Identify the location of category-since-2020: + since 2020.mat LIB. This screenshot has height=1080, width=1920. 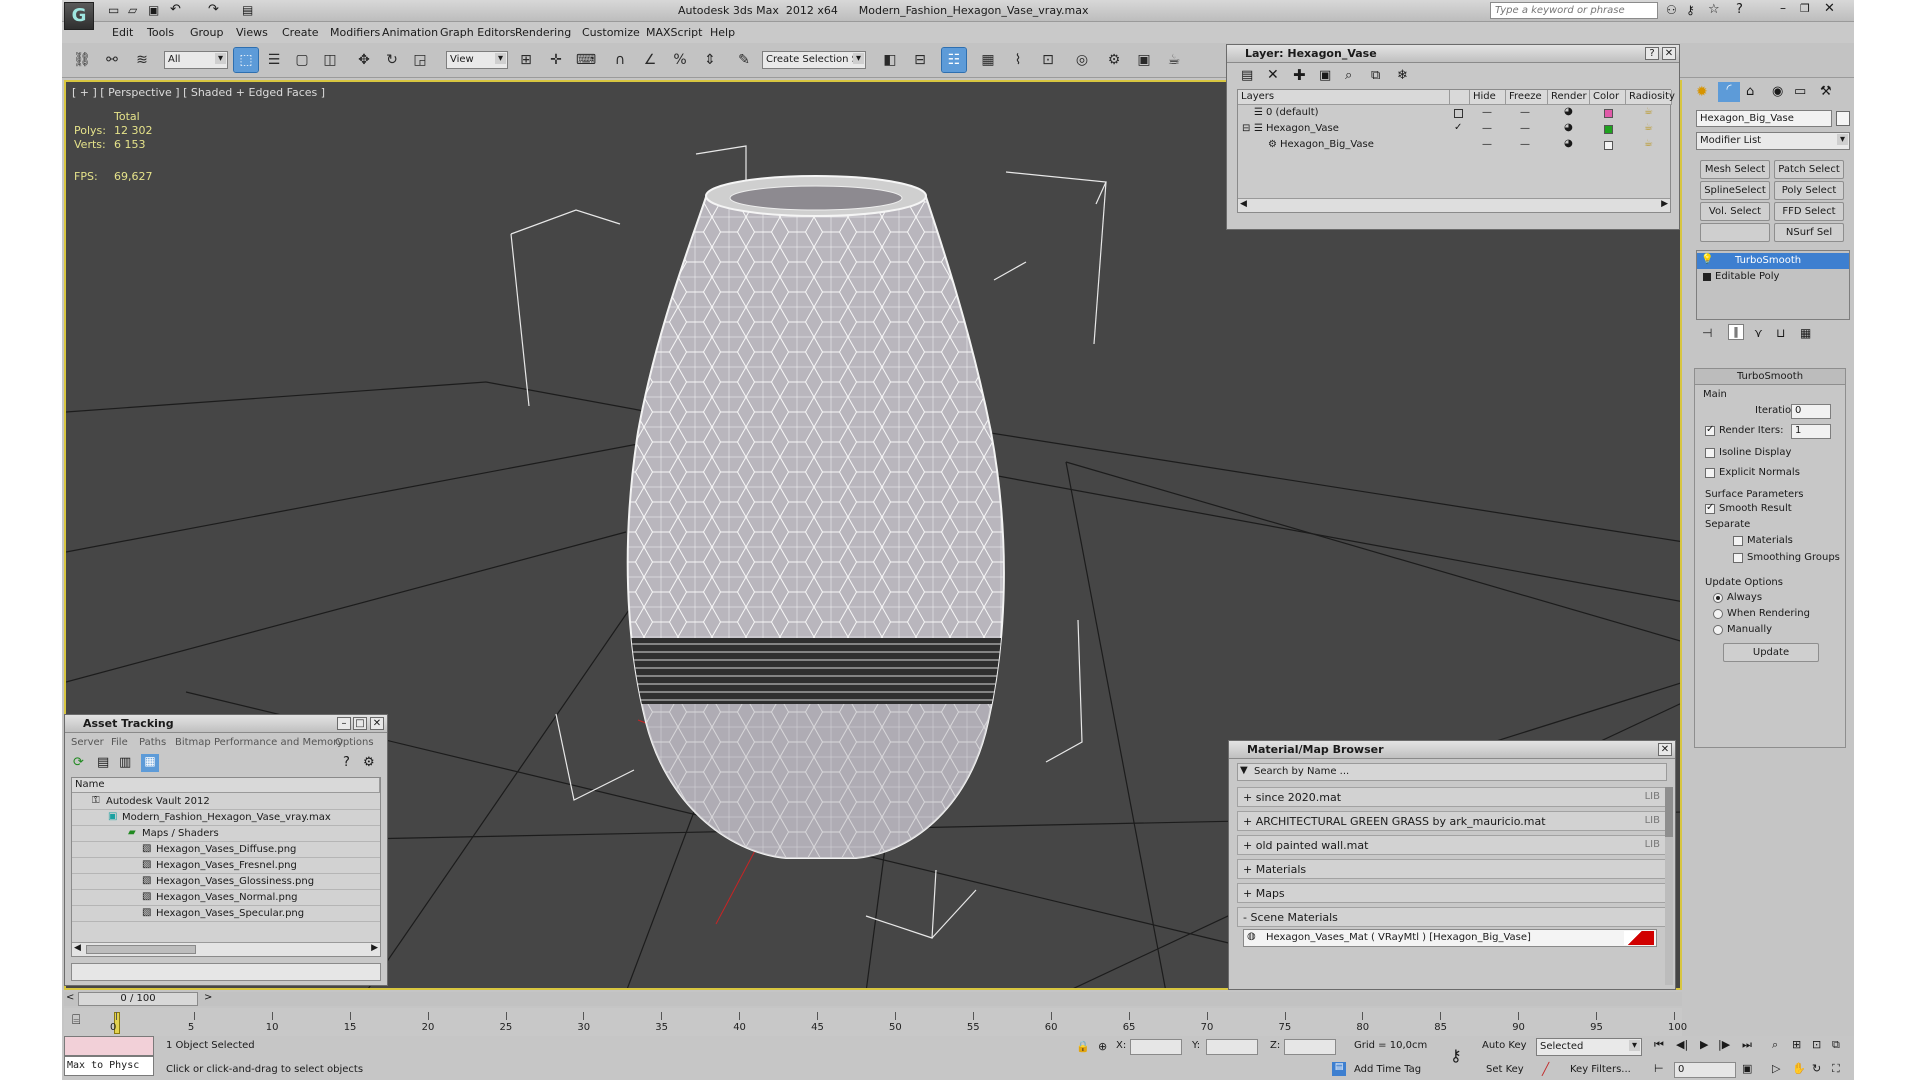
(1452, 797).